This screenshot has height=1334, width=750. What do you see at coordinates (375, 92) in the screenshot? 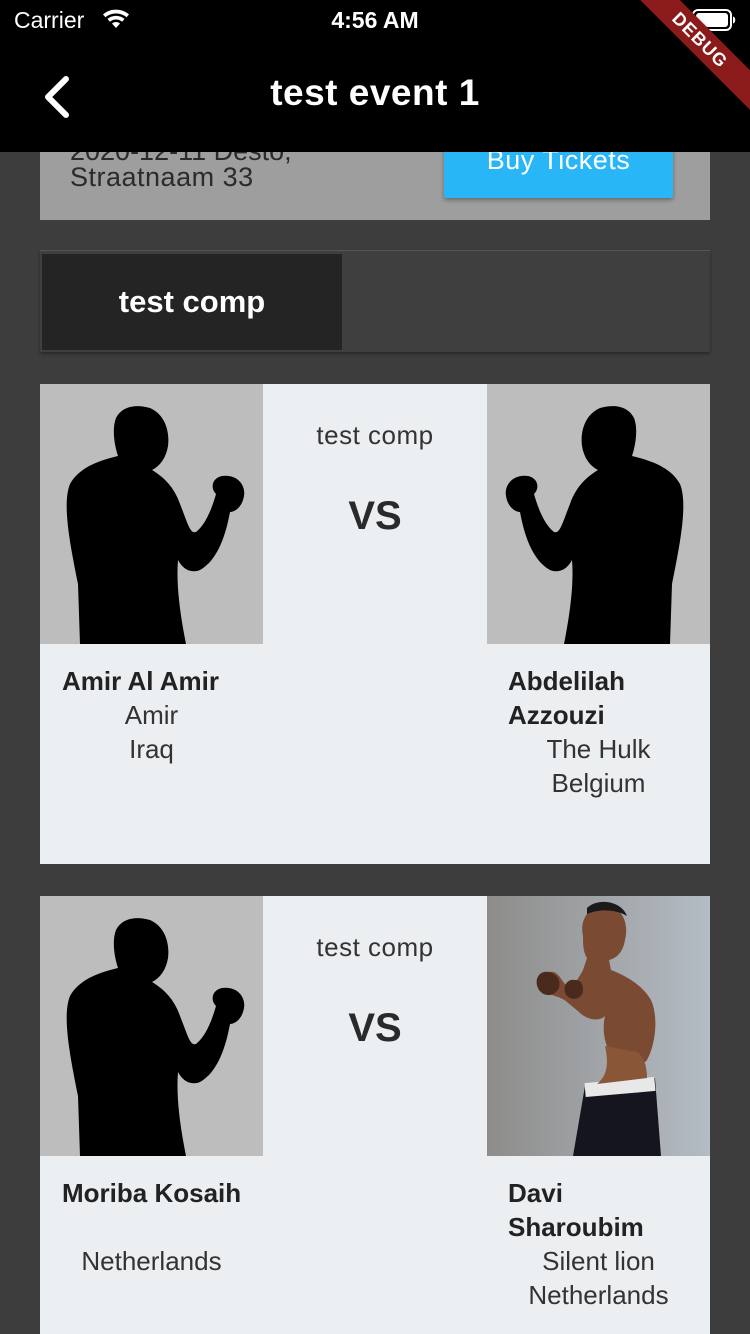
I see `page-title: test event 1` at bounding box center [375, 92].